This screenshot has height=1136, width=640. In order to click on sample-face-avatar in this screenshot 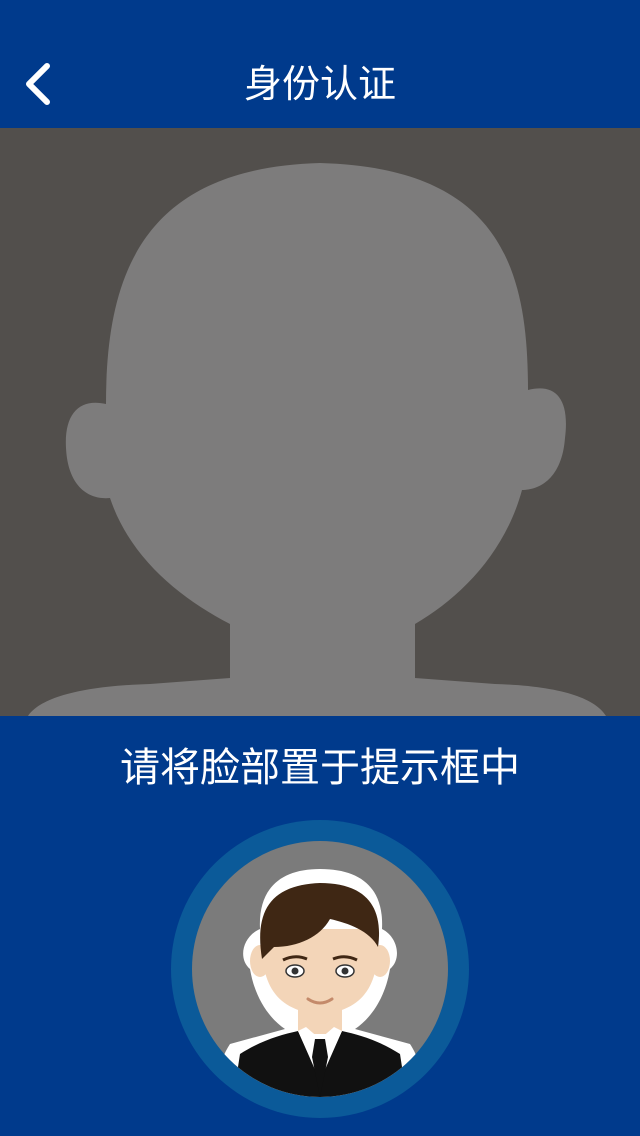, I will do `click(320, 969)`.